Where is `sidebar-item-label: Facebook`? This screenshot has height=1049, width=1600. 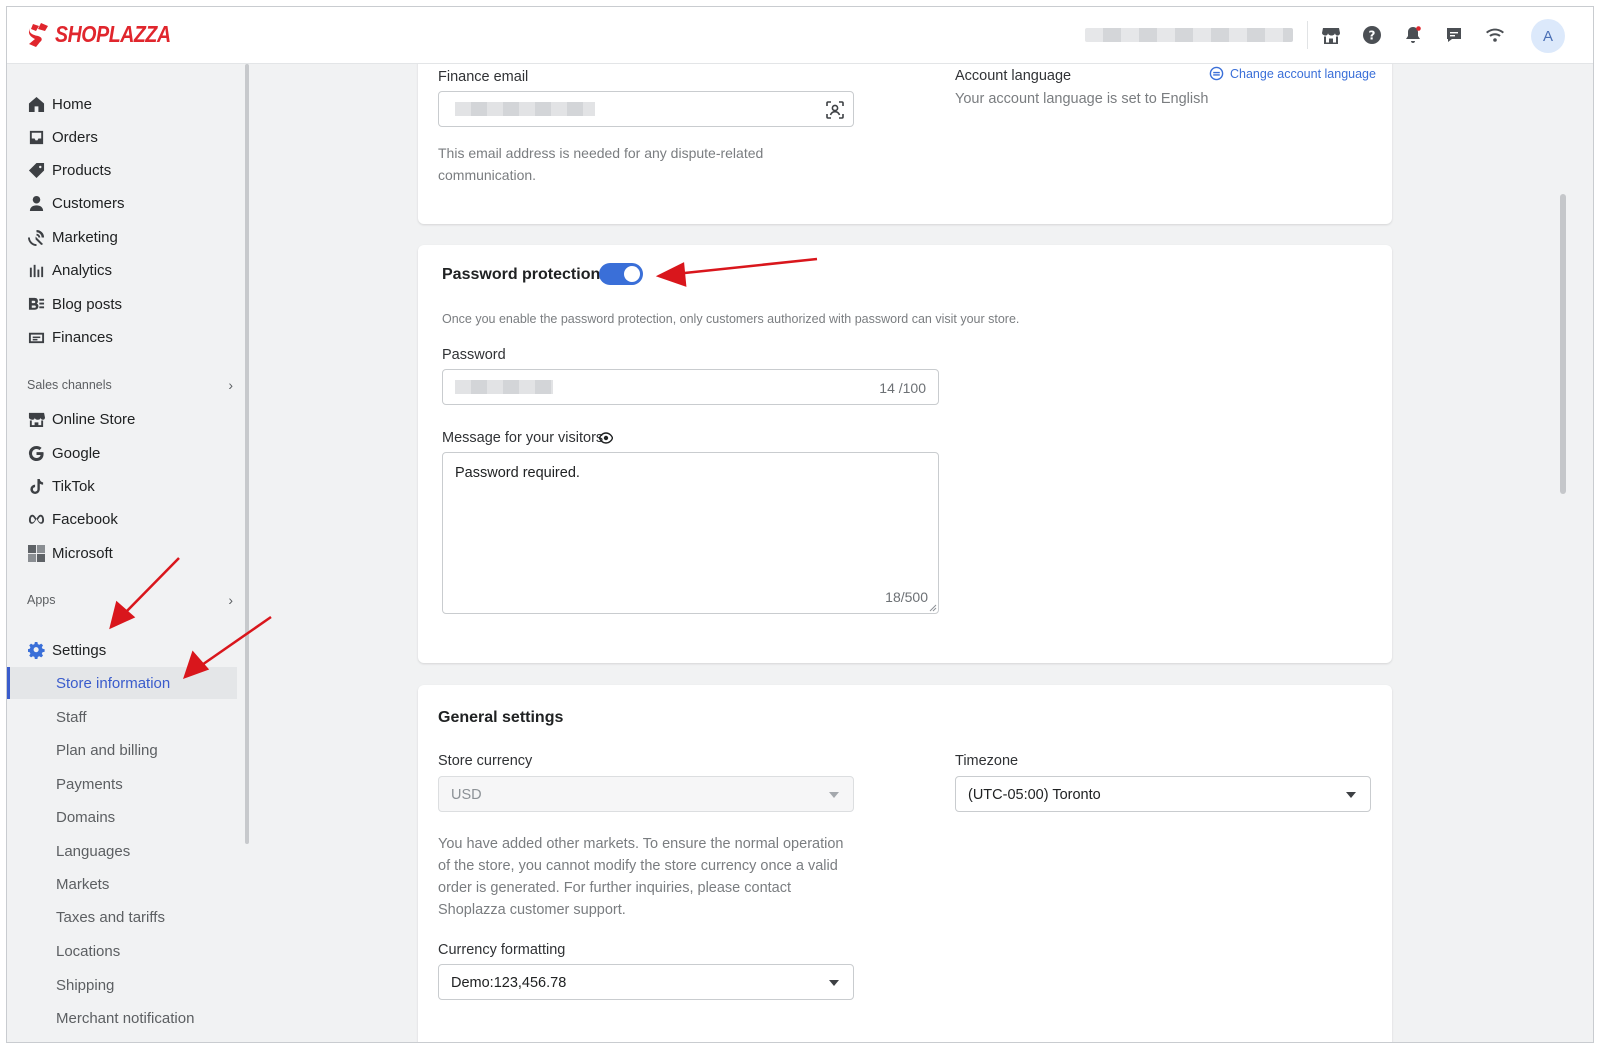 sidebar-item-label: Facebook is located at coordinates (85, 519).